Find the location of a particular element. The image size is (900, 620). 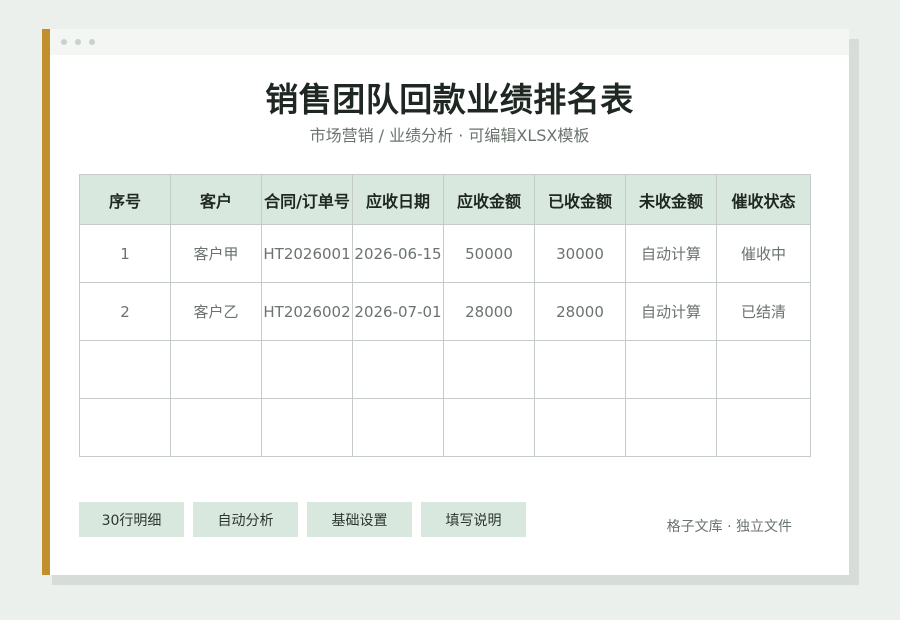

table-cell: 催收中 is located at coordinates (763, 253).